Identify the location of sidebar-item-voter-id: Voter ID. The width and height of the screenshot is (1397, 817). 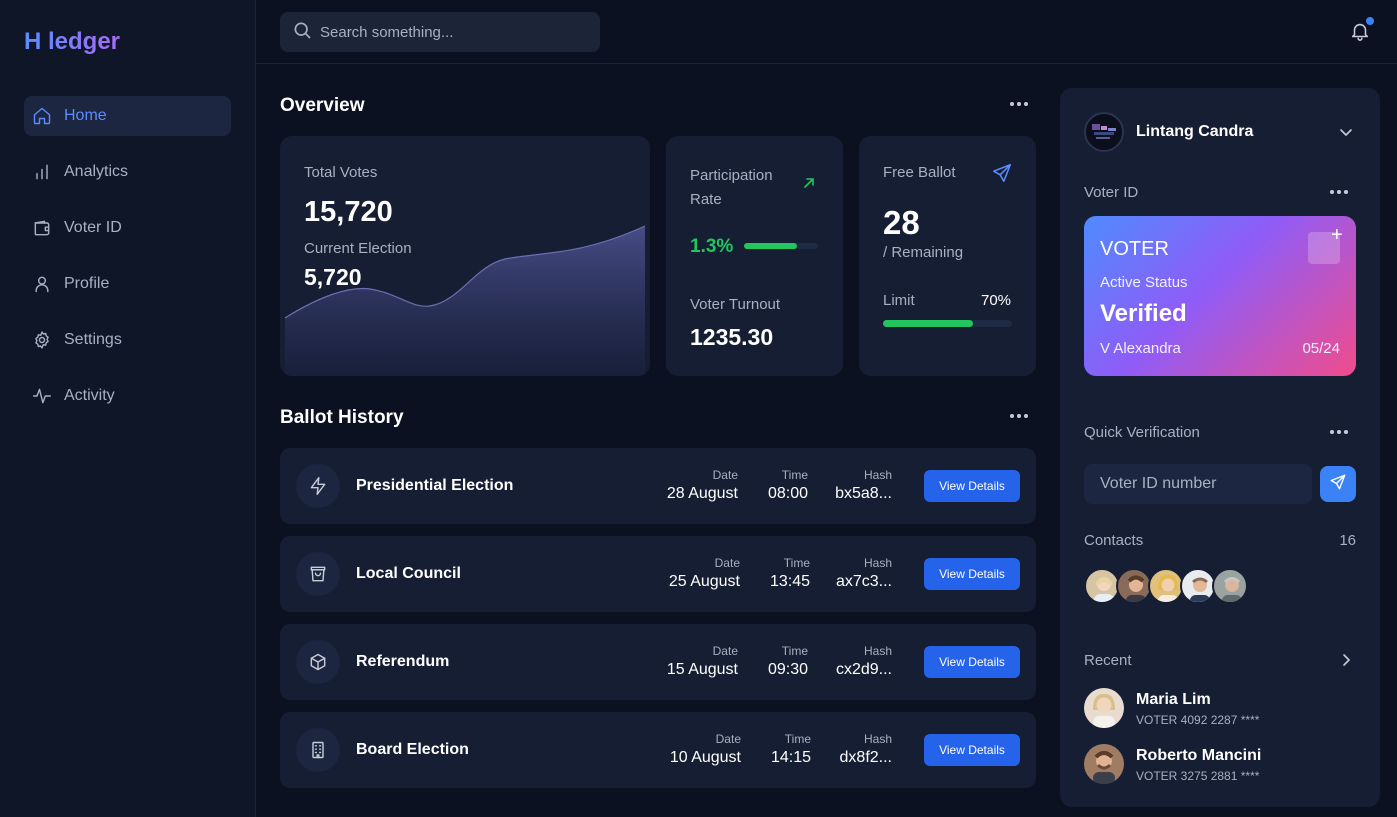
(127, 228).